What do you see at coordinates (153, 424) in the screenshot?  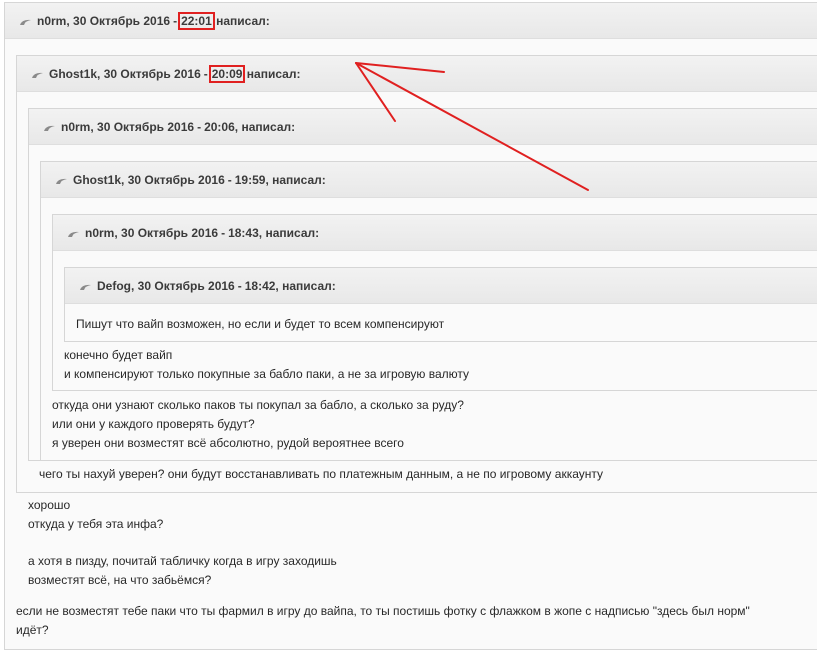 I see `reply-text-line: или они у каждого проверять будут?` at bounding box center [153, 424].